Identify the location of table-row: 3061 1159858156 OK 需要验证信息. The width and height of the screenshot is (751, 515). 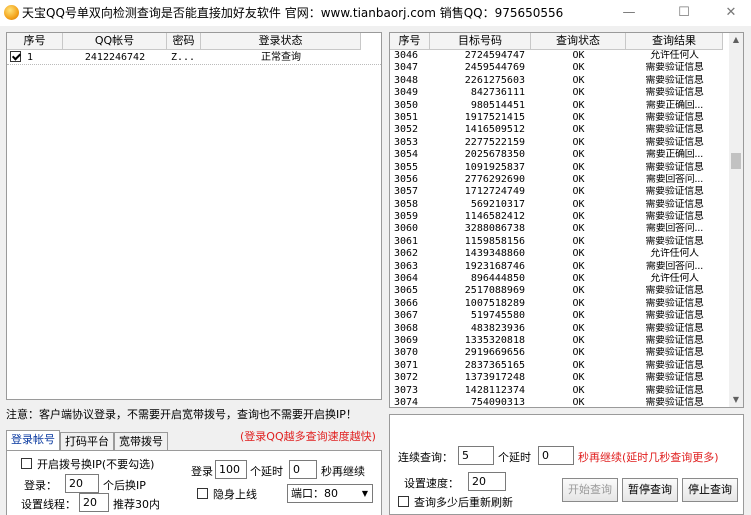
(559, 242).